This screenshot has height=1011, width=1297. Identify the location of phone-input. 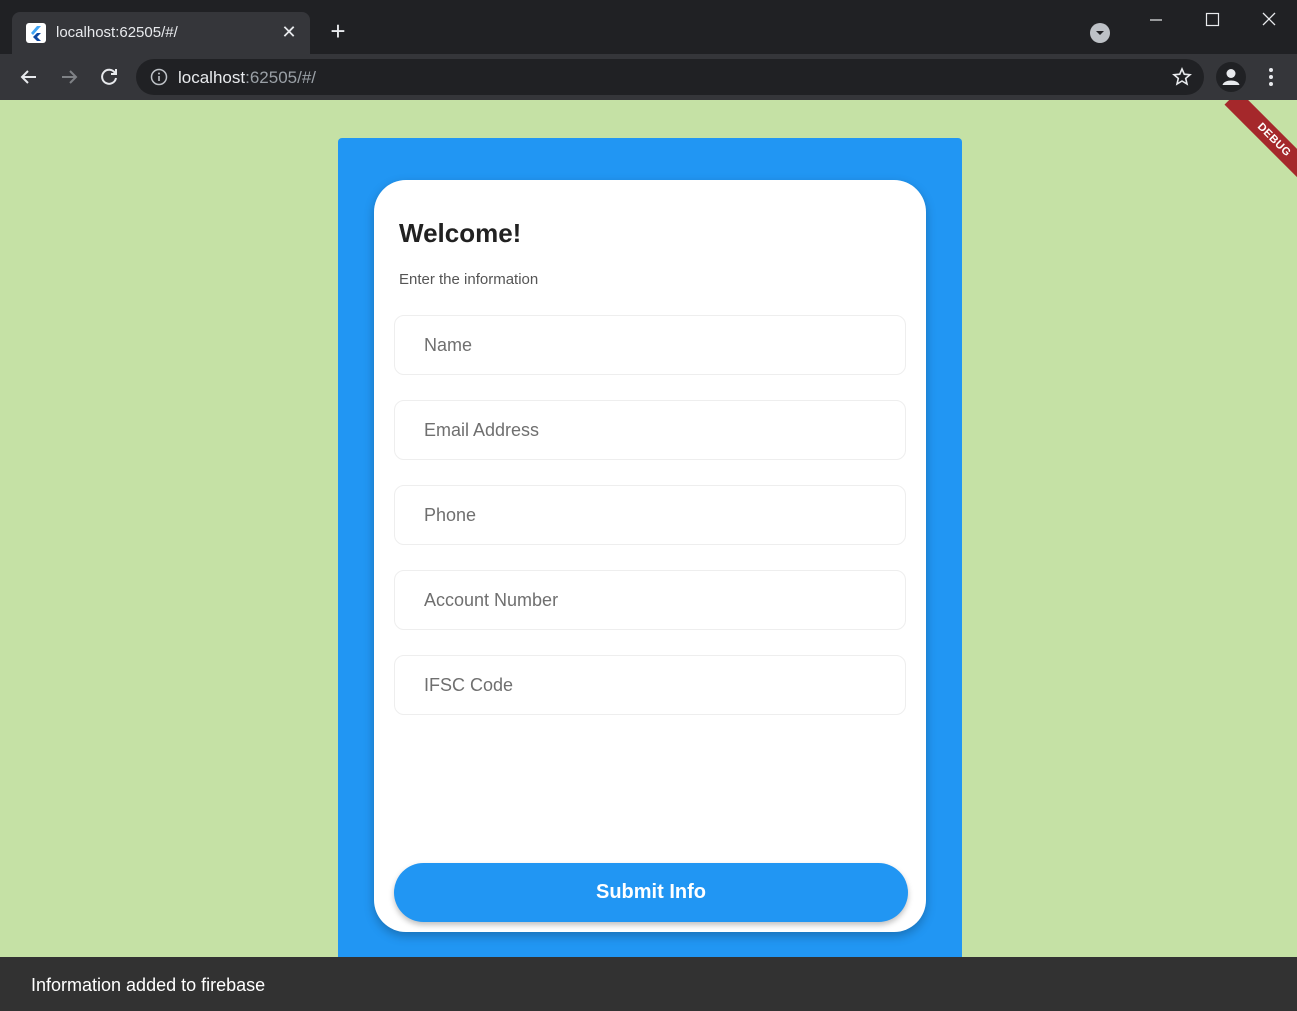
(650, 515).